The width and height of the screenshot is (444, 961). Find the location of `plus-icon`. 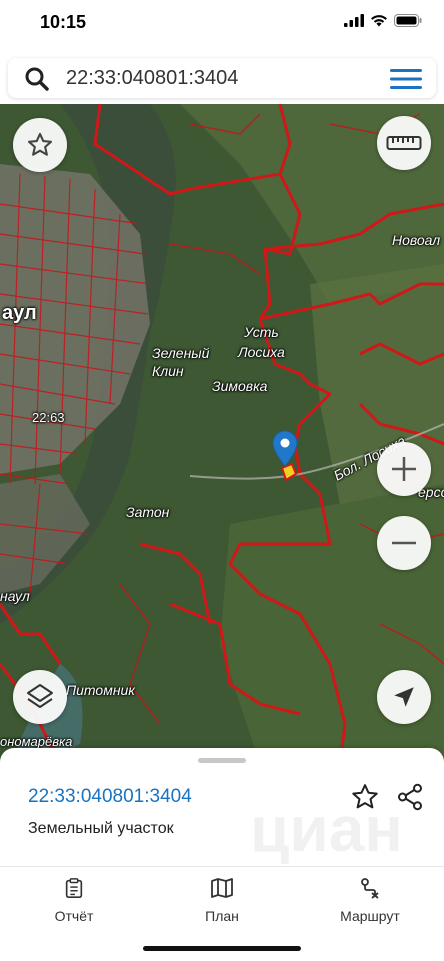

plus-icon is located at coordinates (404, 469).